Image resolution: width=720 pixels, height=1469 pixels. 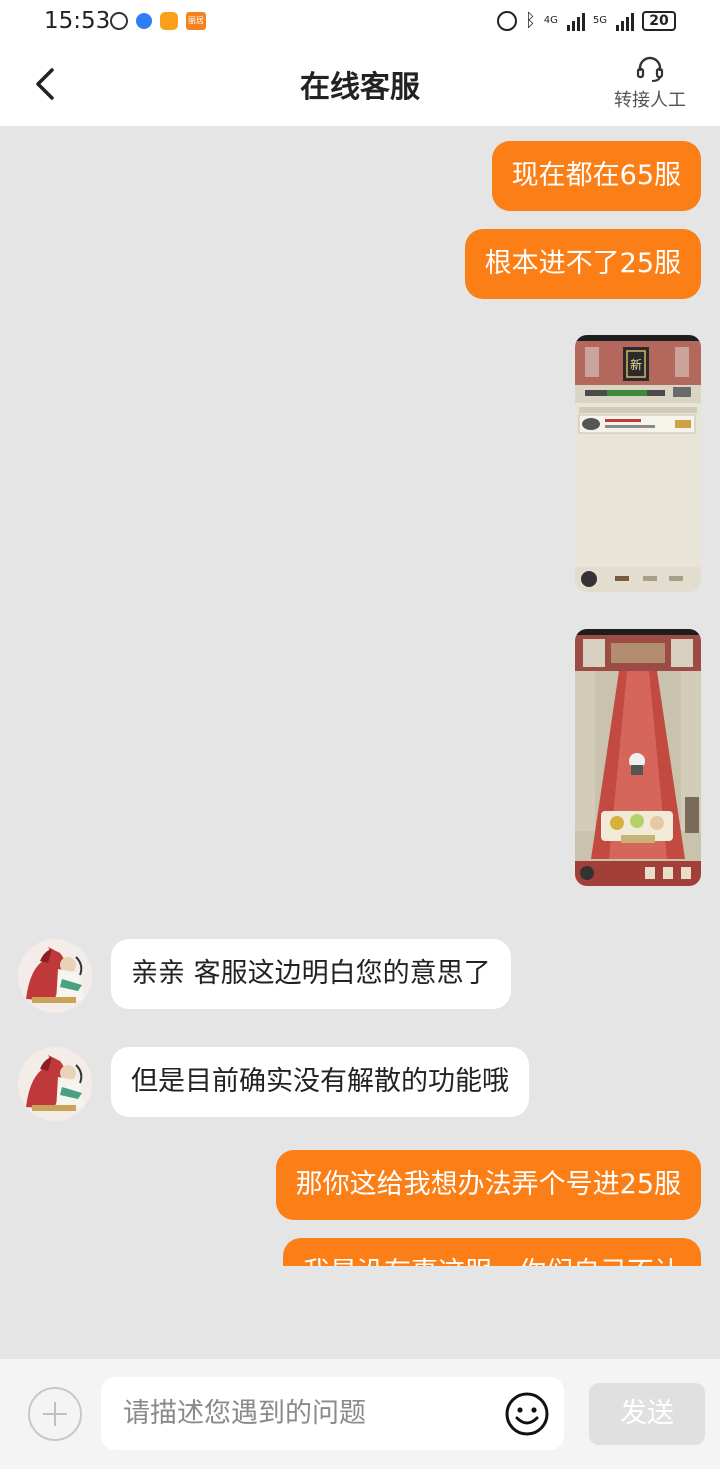 I want to click on transfer-label: 转接人工, so click(x=650, y=100).